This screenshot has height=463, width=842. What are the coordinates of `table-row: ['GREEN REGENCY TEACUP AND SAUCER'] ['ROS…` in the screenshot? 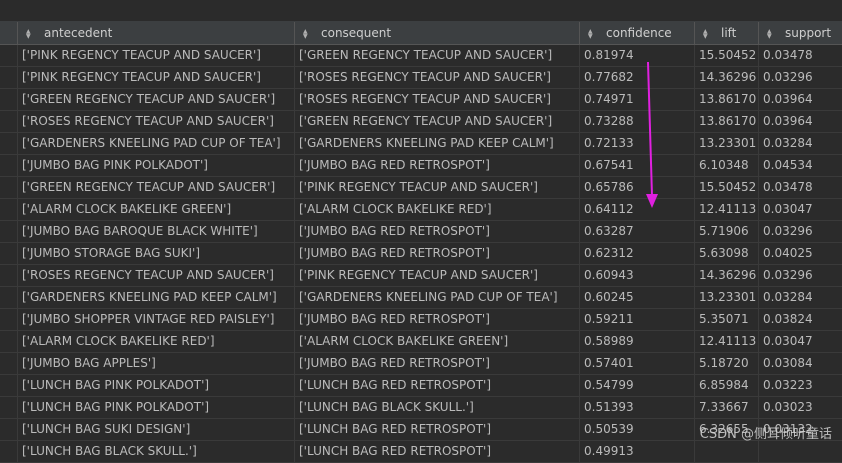 It's located at (421, 100).